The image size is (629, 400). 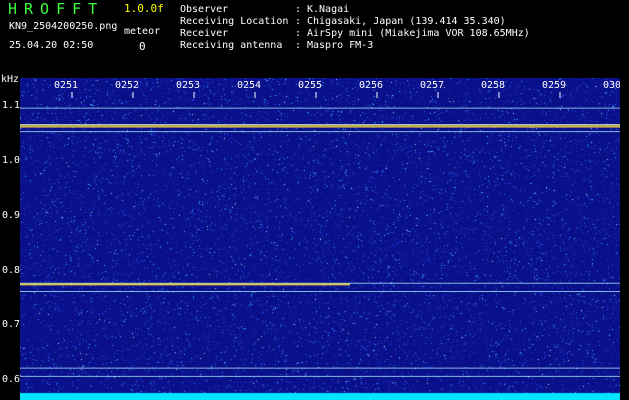 What do you see at coordinates (11, 270) in the screenshot?
I see `y-tick-label: 0.8` at bounding box center [11, 270].